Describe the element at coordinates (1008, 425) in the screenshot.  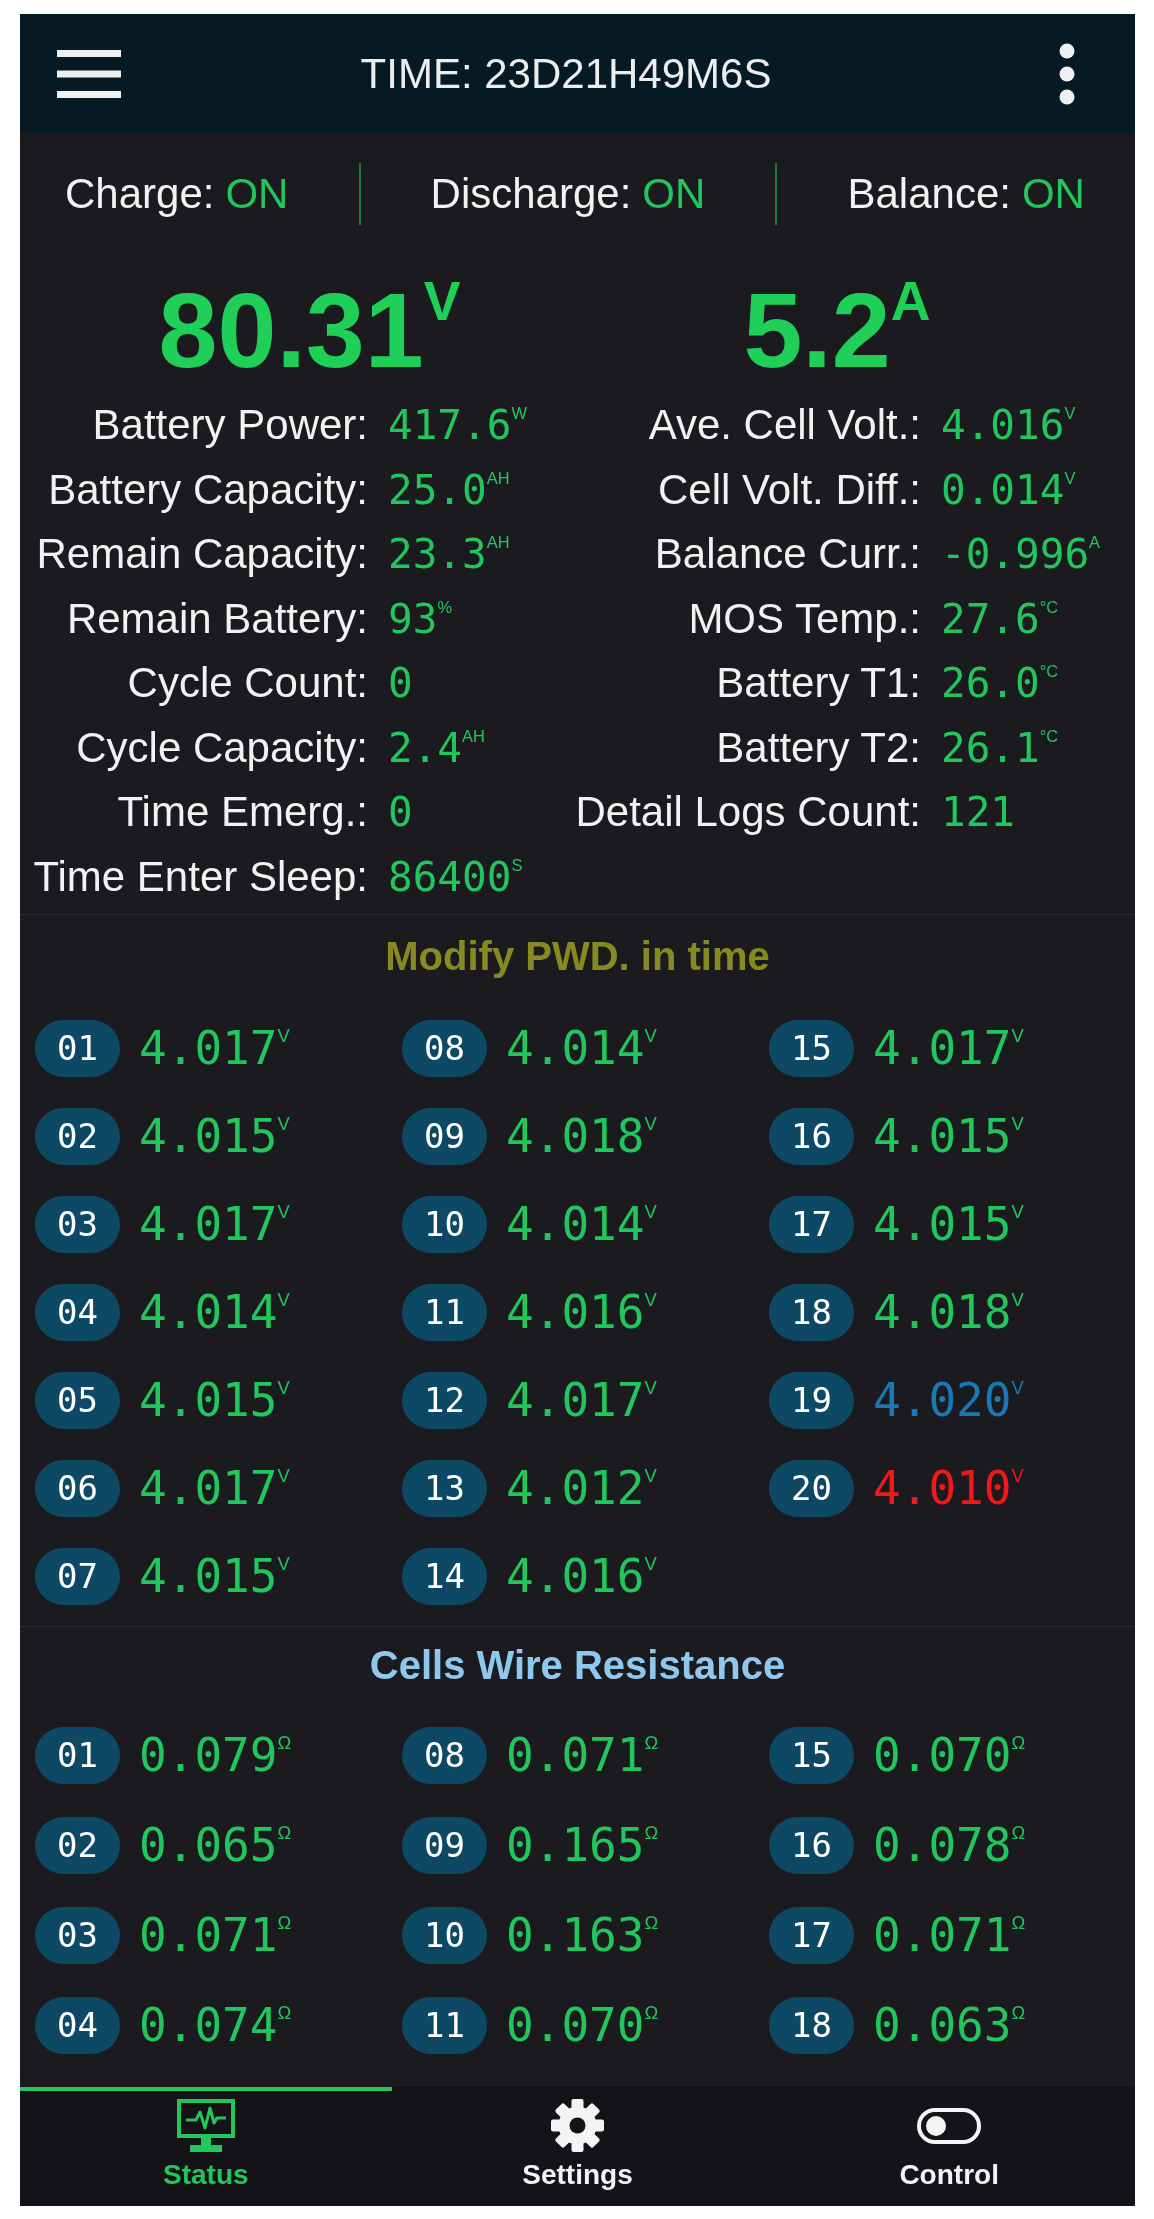
I see `stat-value: 4.016$^{V}$` at that location.